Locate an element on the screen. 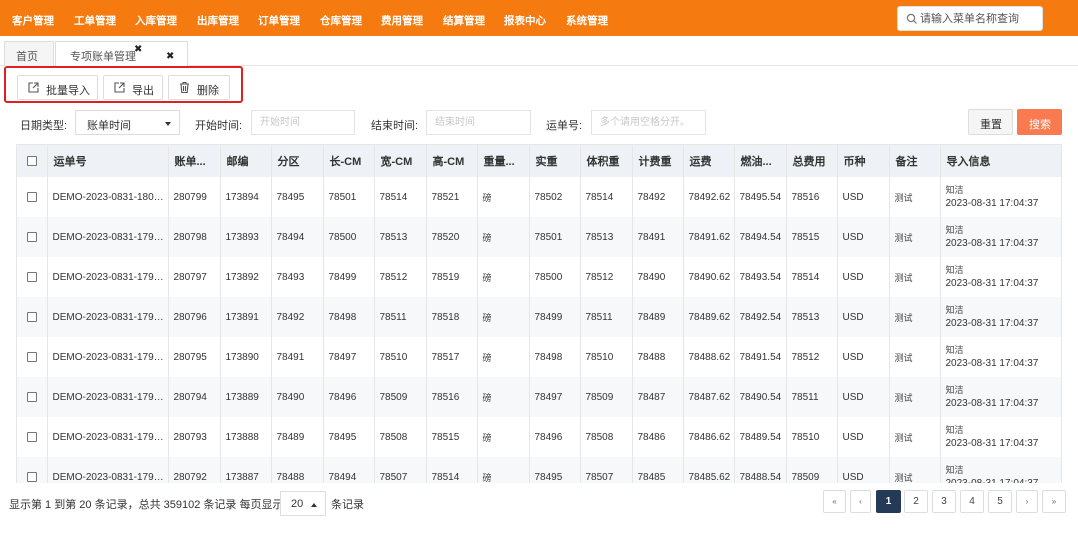 The height and width of the screenshot is (537, 1078). column-header: 总费用 is located at coordinates (812, 161).